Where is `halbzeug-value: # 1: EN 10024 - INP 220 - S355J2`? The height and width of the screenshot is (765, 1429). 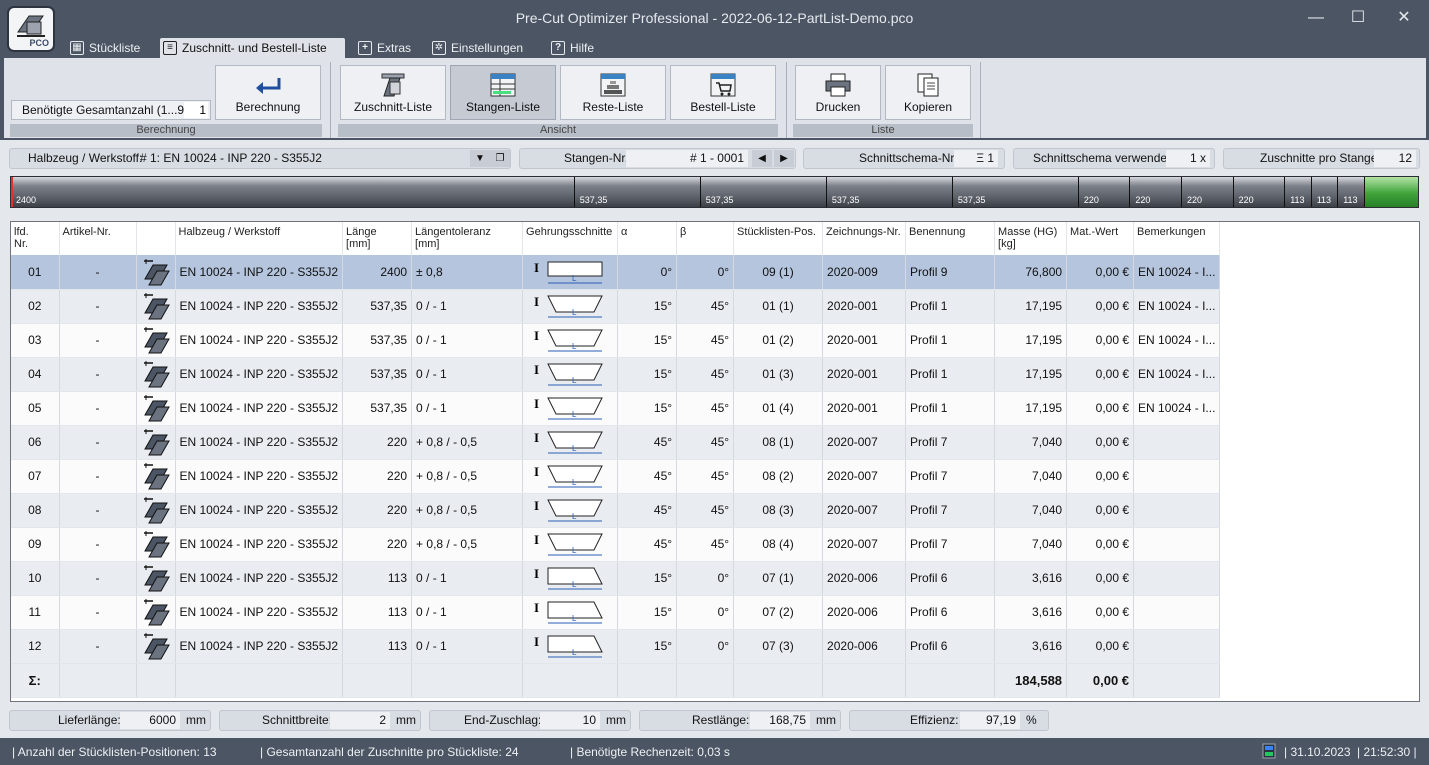 halbzeug-value: # 1: EN 10024 - INP 220 - S355J2 is located at coordinates (231, 158).